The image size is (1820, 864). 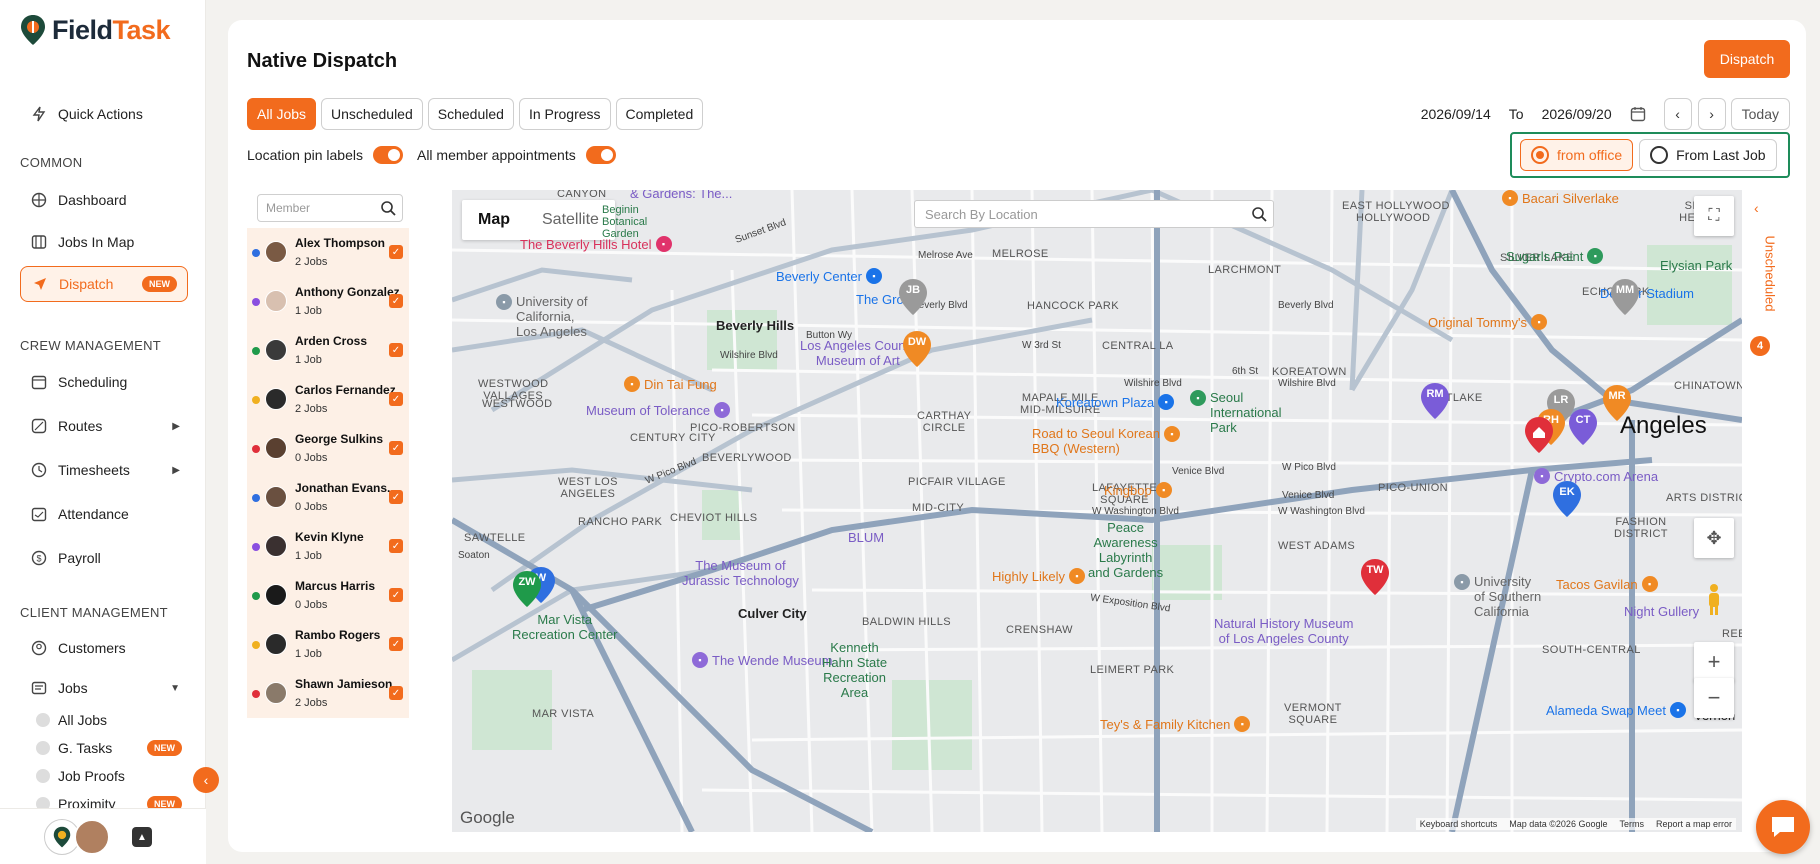 I want to click on poi-marker: ▪ University of Southern California, so click(x=1497, y=596).